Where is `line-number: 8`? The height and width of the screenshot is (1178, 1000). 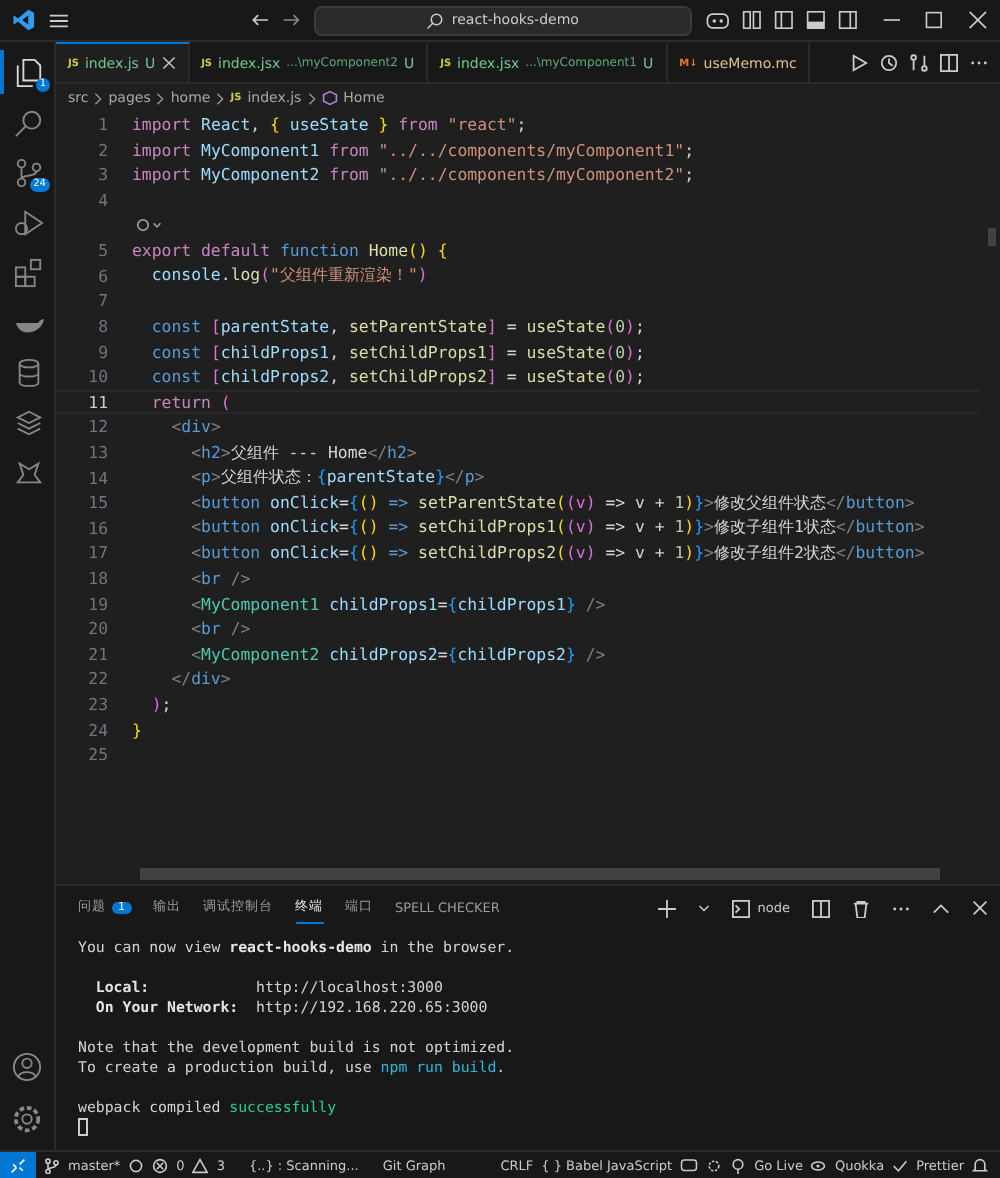 line-number: 8 is located at coordinates (103, 326).